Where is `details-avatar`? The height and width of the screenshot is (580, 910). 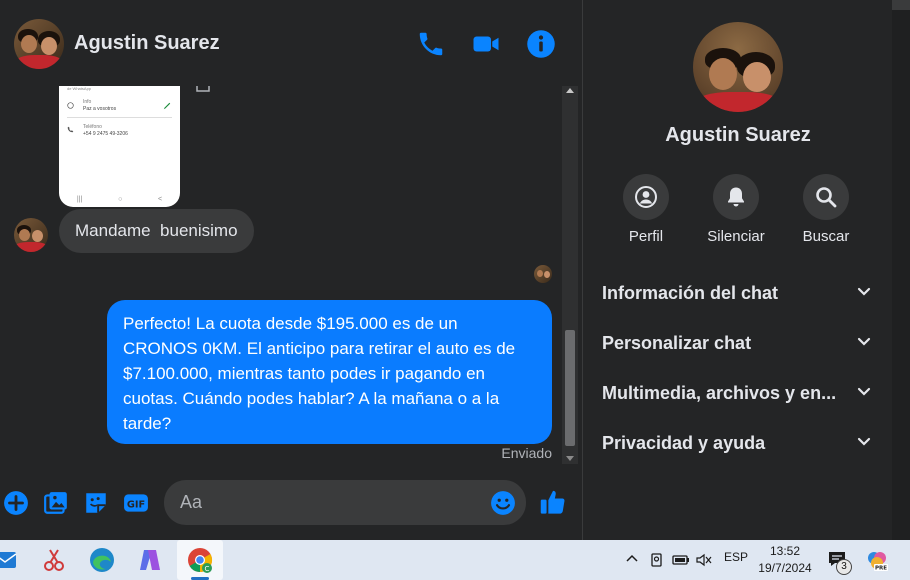 details-avatar is located at coordinates (738, 67).